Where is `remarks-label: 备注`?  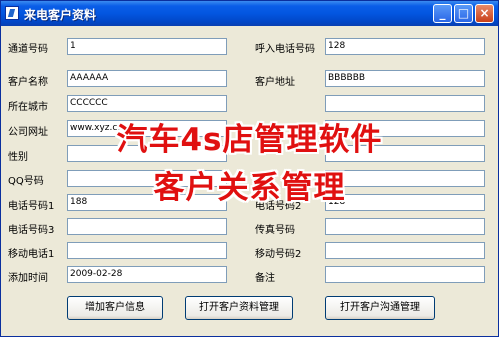
remarks-label: 备注 is located at coordinates (265, 278).